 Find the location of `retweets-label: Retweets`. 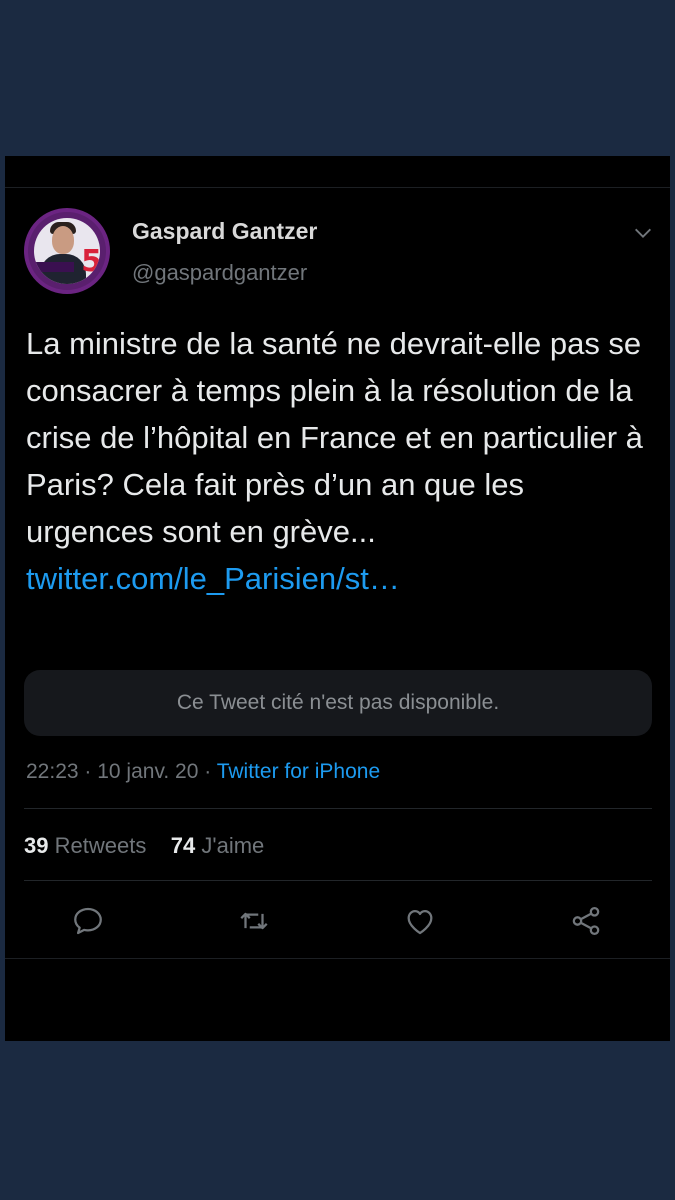

retweets-label: Retweets is located at coordinates (100, 845).